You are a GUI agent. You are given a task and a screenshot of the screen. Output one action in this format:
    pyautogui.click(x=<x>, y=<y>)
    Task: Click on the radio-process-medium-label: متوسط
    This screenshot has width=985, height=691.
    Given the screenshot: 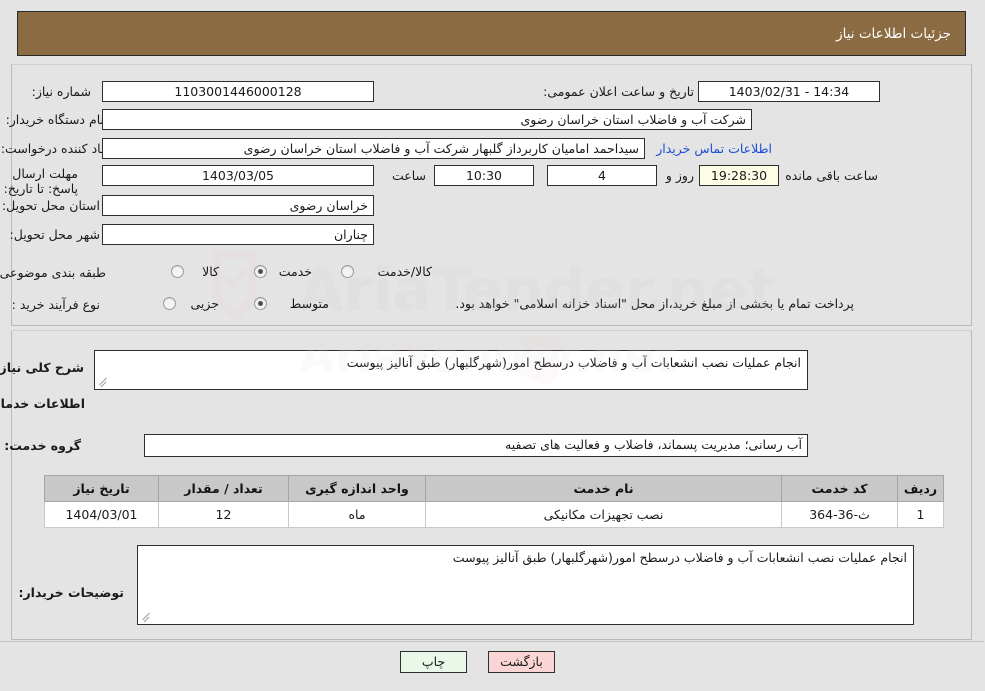 What is the action you would take?
    pyautogui.click(x=310, y=303)
    